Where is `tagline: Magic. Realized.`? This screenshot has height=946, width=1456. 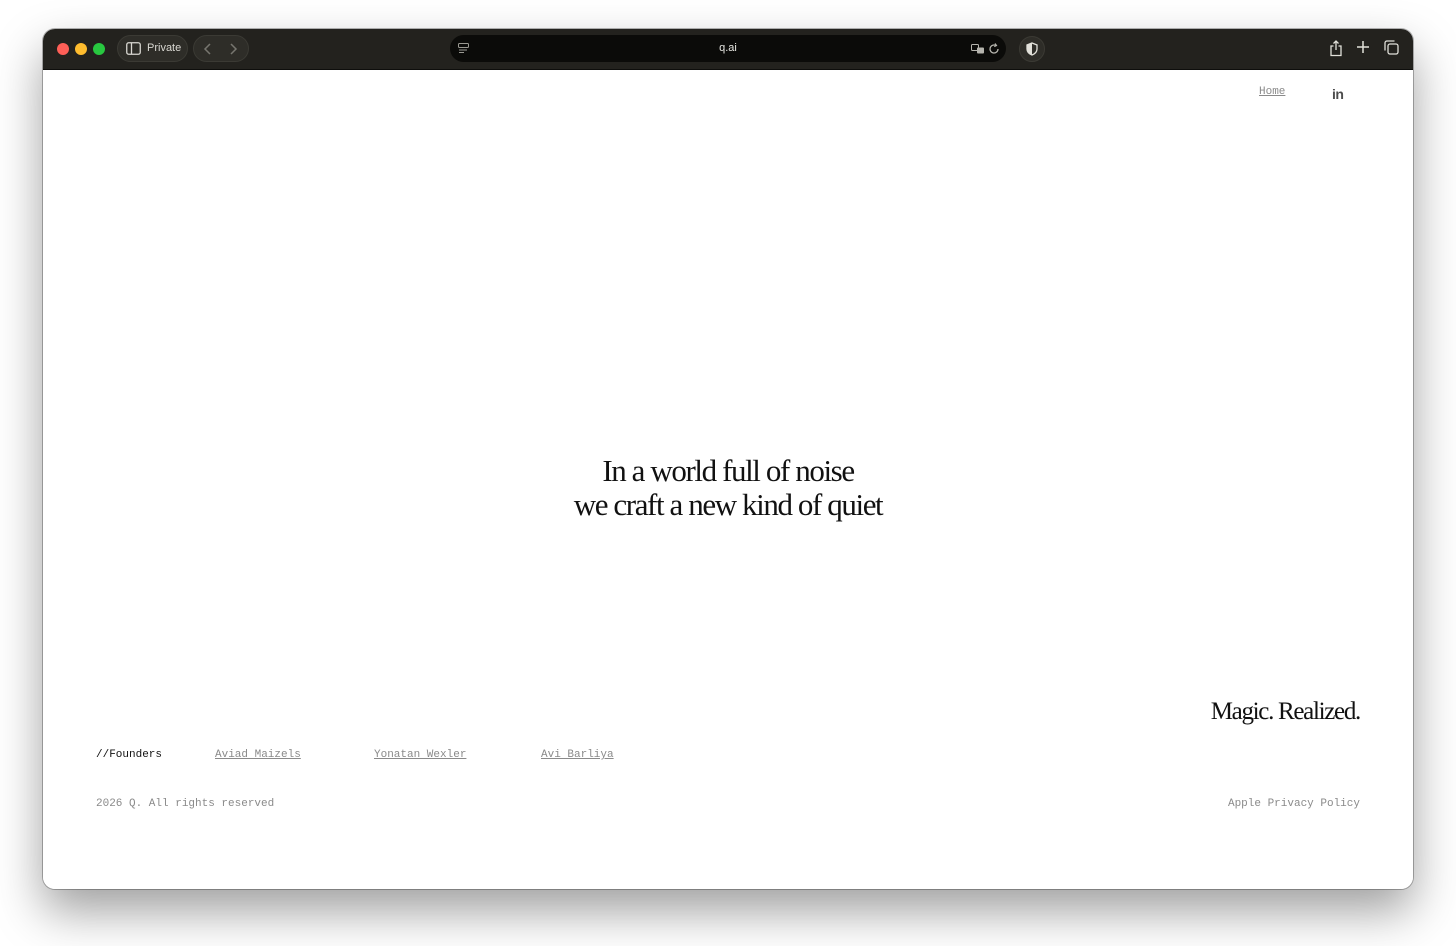
tagline: Magic. Realized. is located at coordinates (1286, 711).